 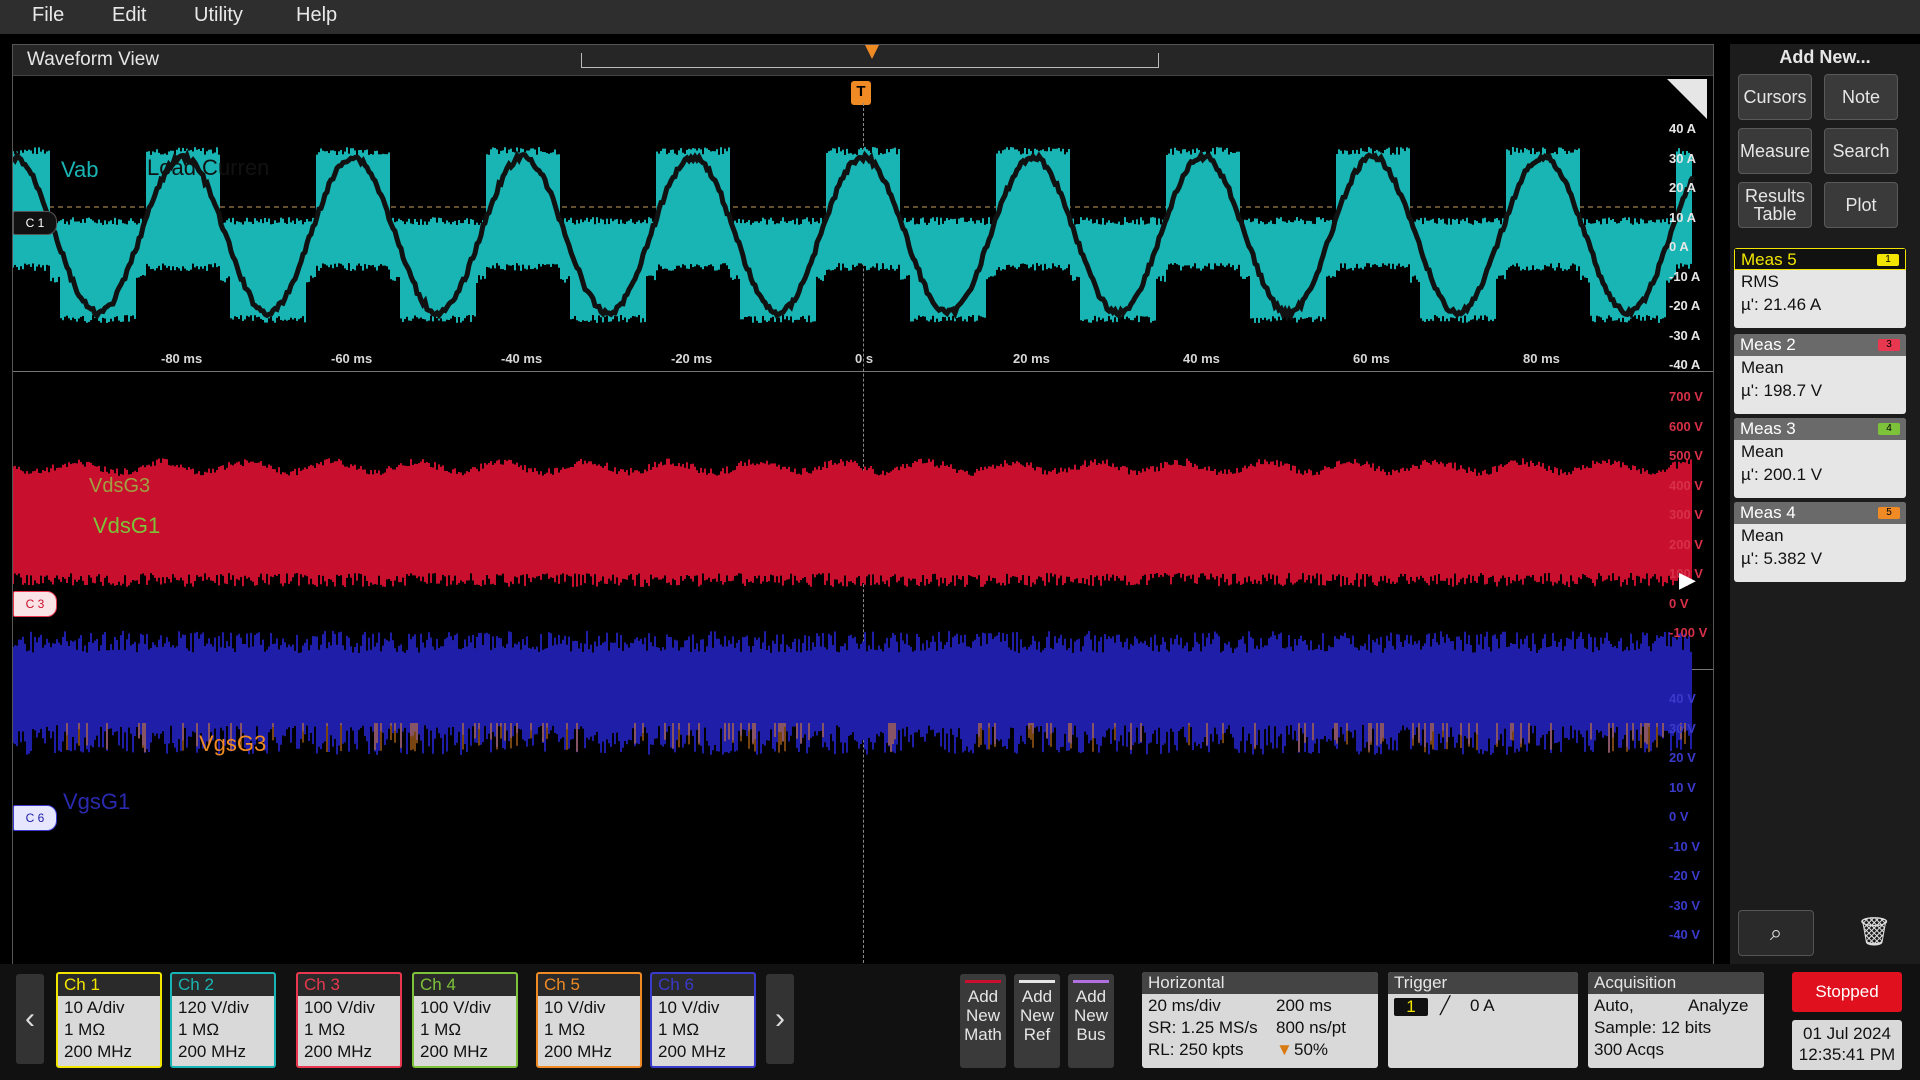 I want to click on y-tick: 20 A, so click(x=1682, y=187).